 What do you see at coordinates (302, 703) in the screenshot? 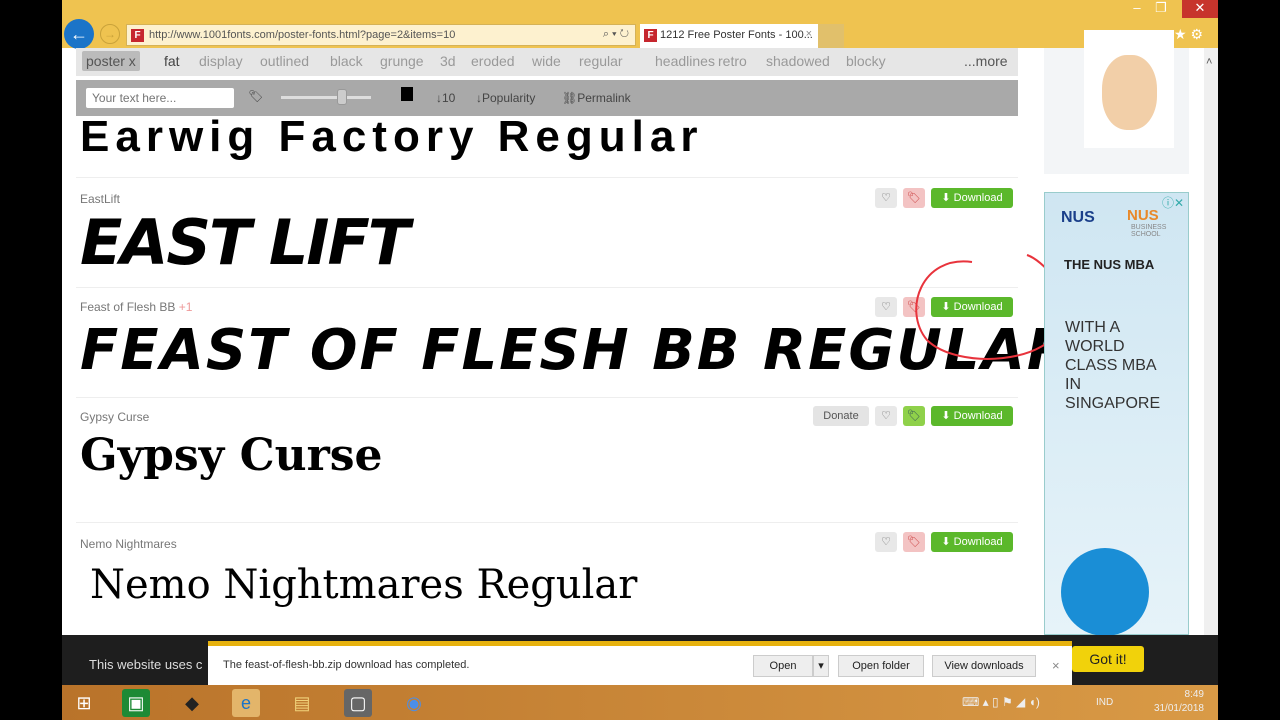
I see `file-explorer-icon: ▤` at bounding box center [302, 703].